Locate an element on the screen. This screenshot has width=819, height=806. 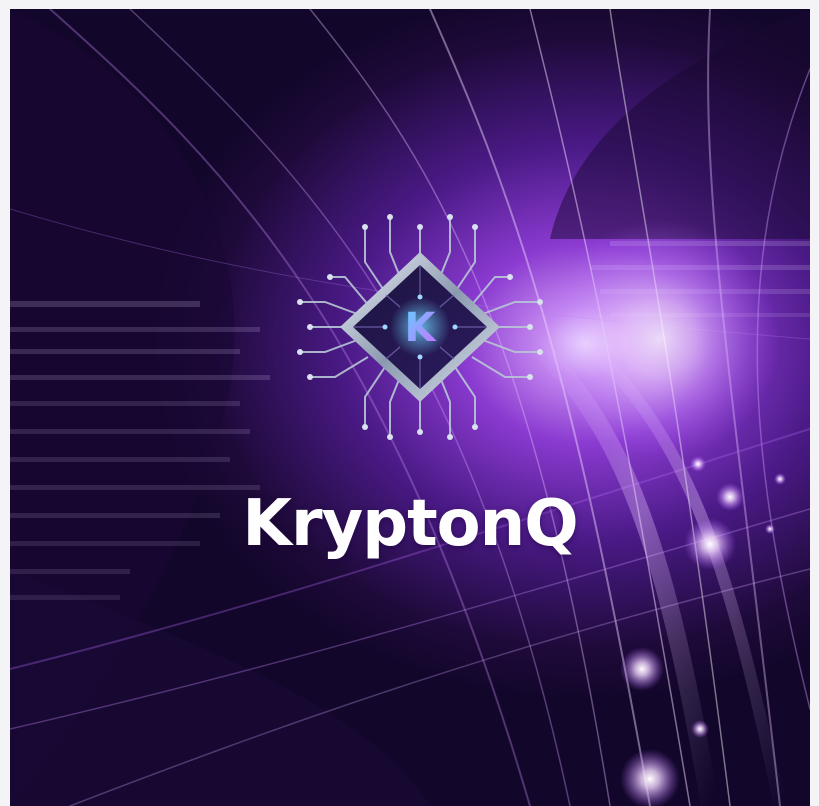
circuit-chip-logo-icon: K is located at coordinates (420, 327).